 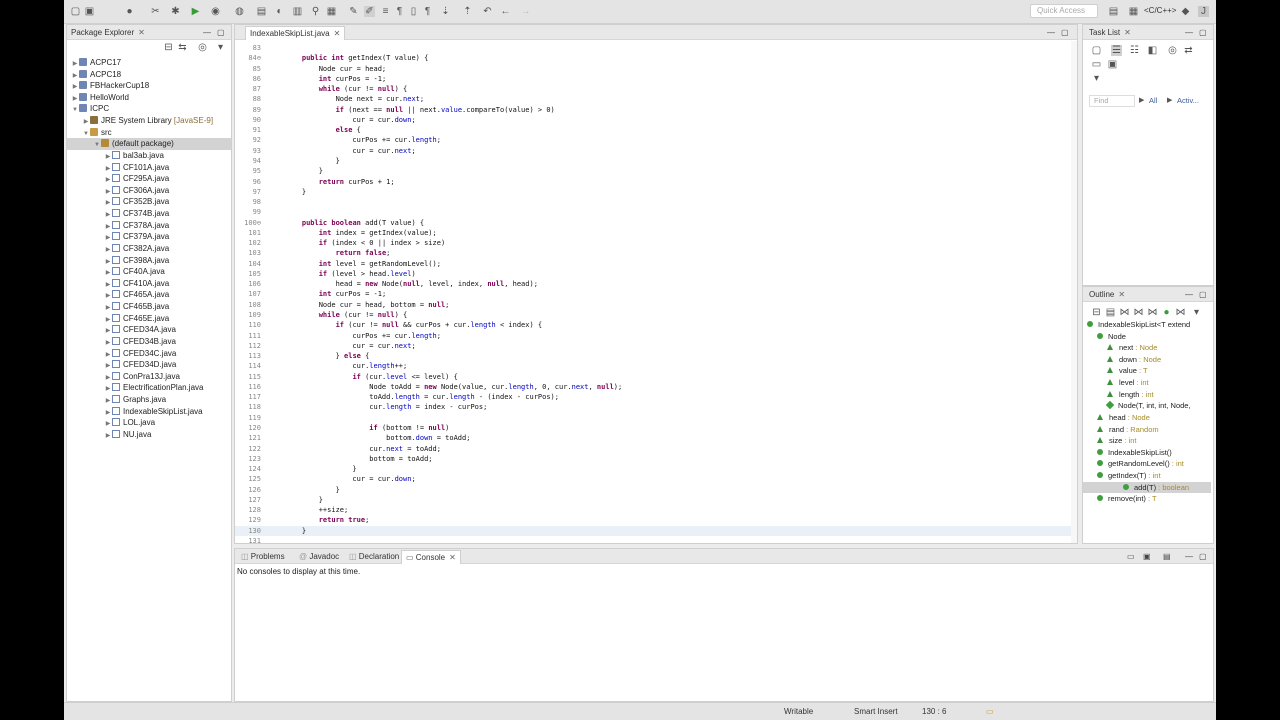 What do you see at coordinates (1124, 312) in the screenshot?
I see `hide-fields-icon: ⋈` at bounding box center [1124, 312].